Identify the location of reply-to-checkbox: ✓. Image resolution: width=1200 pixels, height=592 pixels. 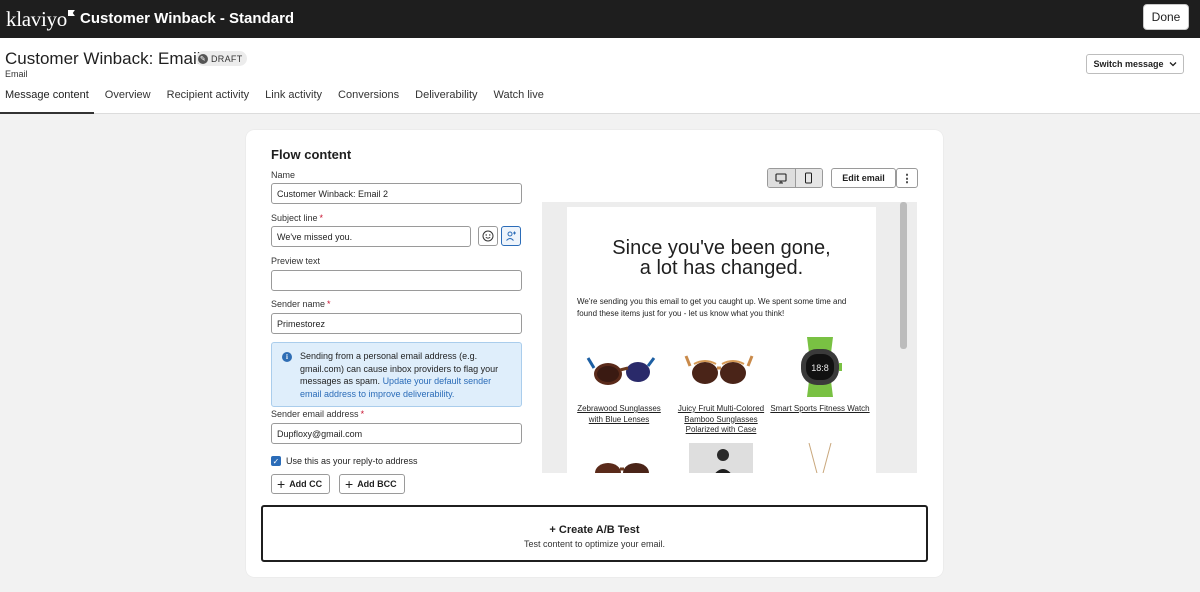
(276, 461).